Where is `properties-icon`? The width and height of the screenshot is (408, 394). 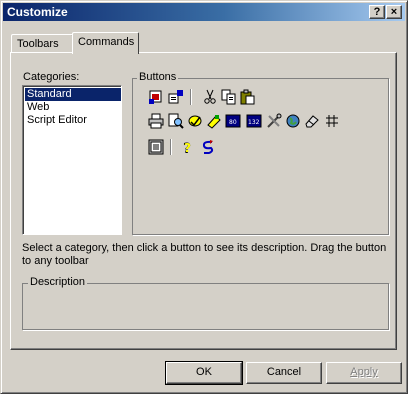
properties-icon is located at coordinates (156, 147).